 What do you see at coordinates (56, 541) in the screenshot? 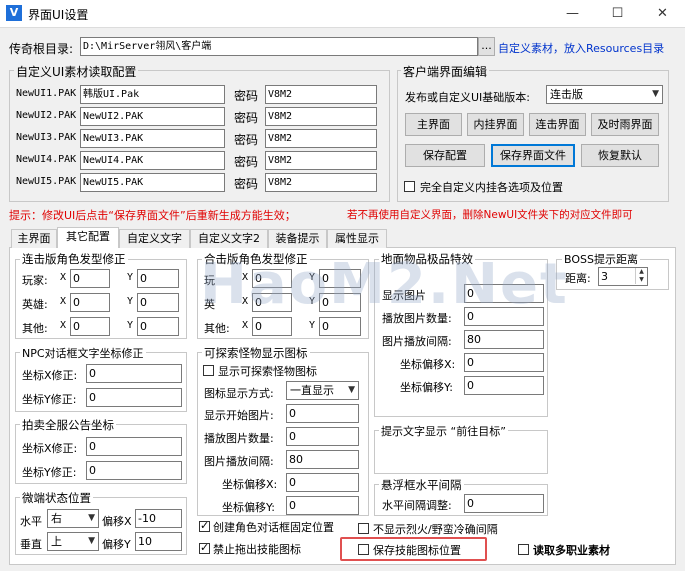
I see `micro-v-value: 上` at bounding box center [56, 541].